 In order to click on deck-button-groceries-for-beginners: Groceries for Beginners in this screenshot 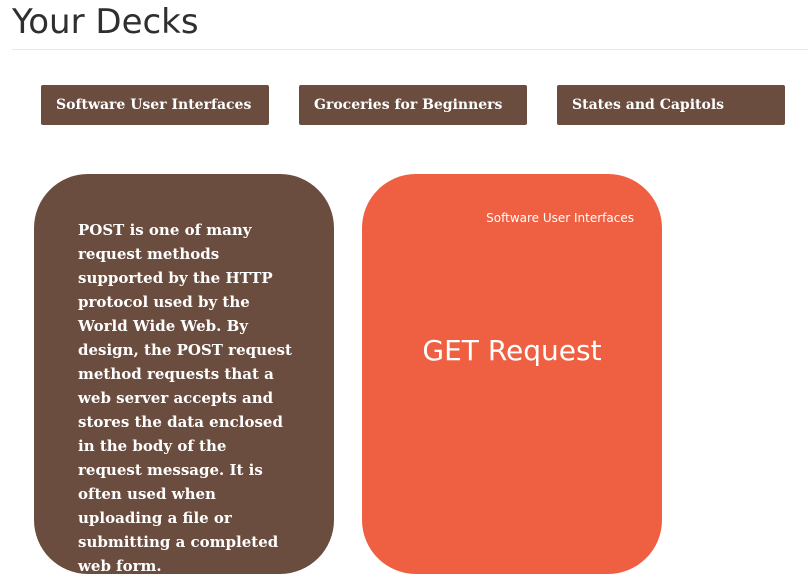, I will do `click(413, 105)`.